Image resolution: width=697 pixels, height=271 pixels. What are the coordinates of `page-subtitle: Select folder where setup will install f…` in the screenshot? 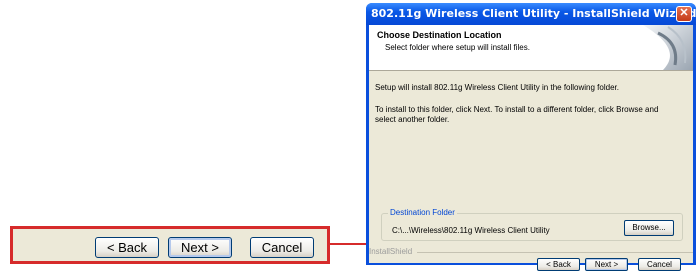 It's located at (457, 47).